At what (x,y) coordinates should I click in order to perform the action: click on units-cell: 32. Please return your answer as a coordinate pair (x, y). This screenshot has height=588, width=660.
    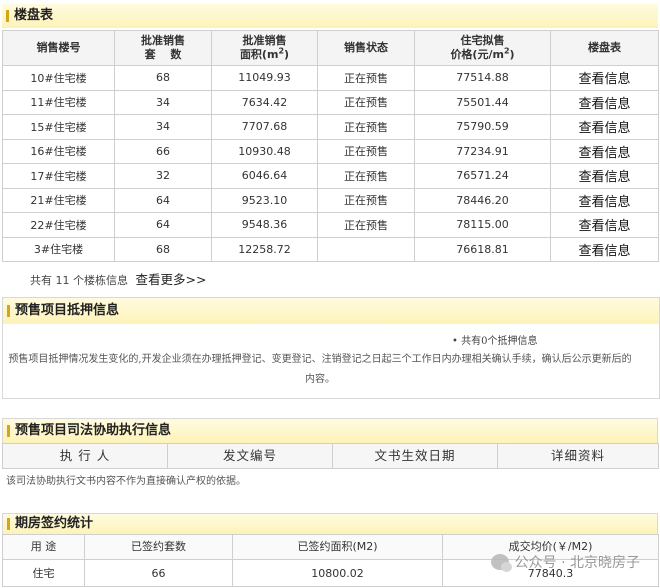
    Looking at the image, I should click on (163, 176).